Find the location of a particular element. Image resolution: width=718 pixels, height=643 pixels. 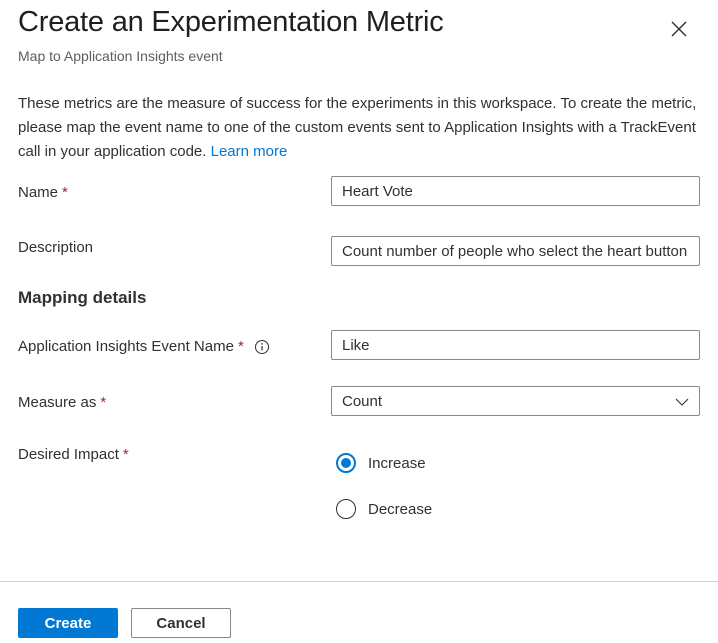

description-input is located at coordinates (515, 251).